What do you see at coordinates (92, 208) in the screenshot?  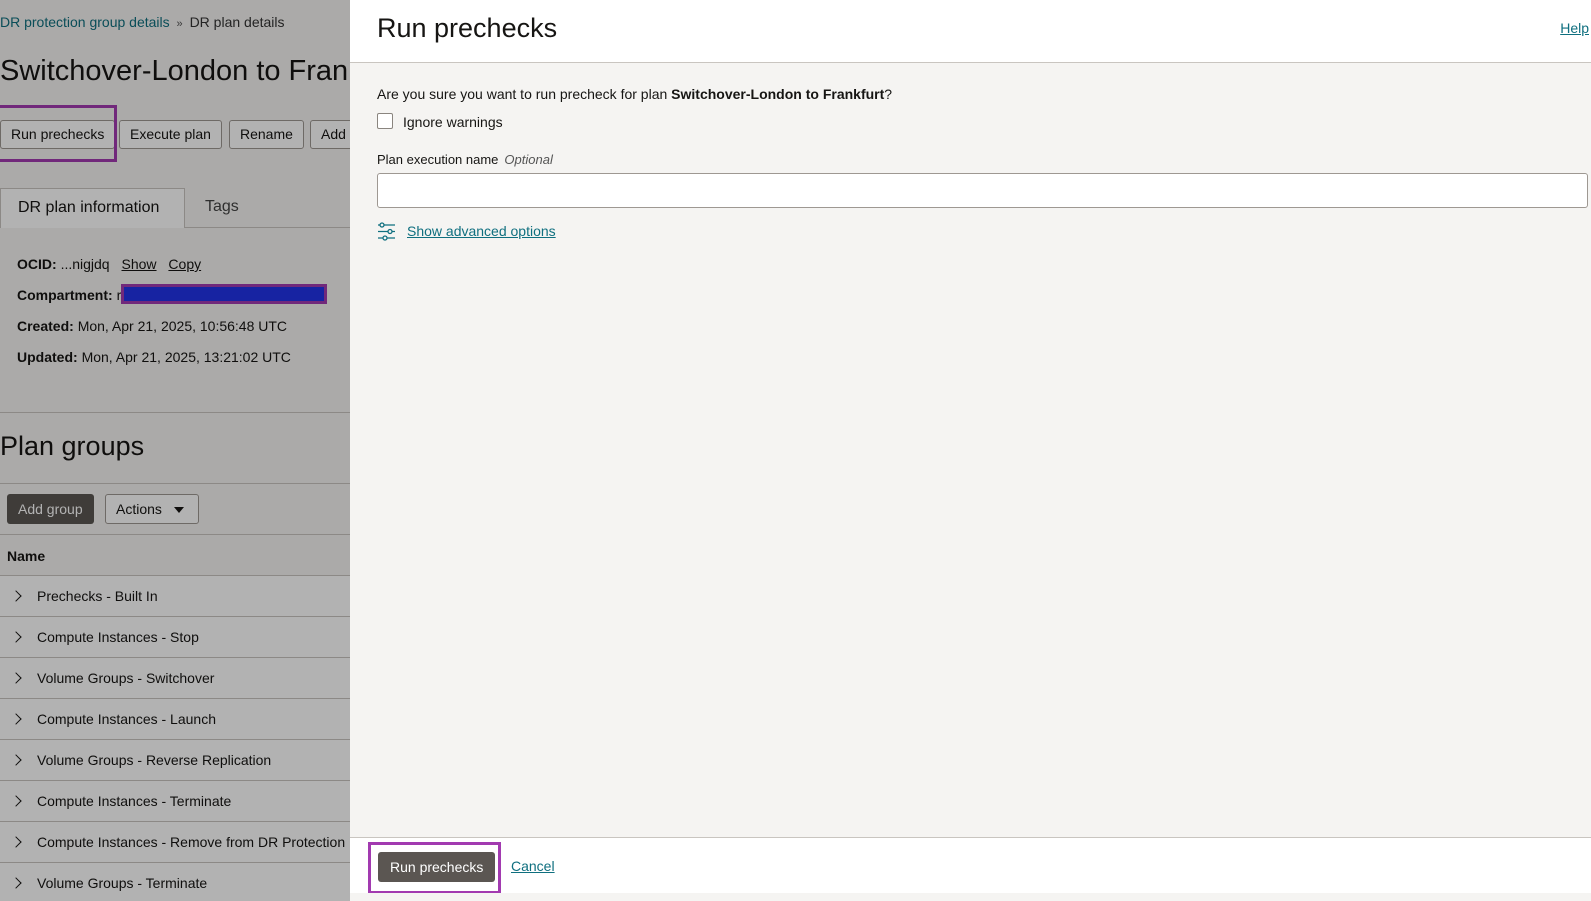 I see `tab-dr-plan-information: DR plan information` at bounding box center [92, 208].